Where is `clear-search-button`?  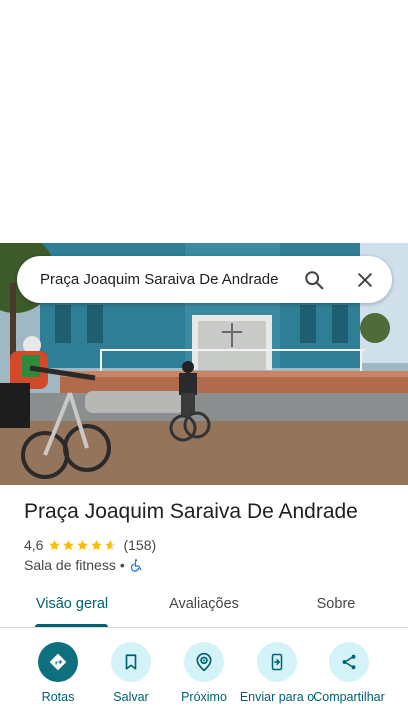 clear-search-button is located at coordinates (365, 280).